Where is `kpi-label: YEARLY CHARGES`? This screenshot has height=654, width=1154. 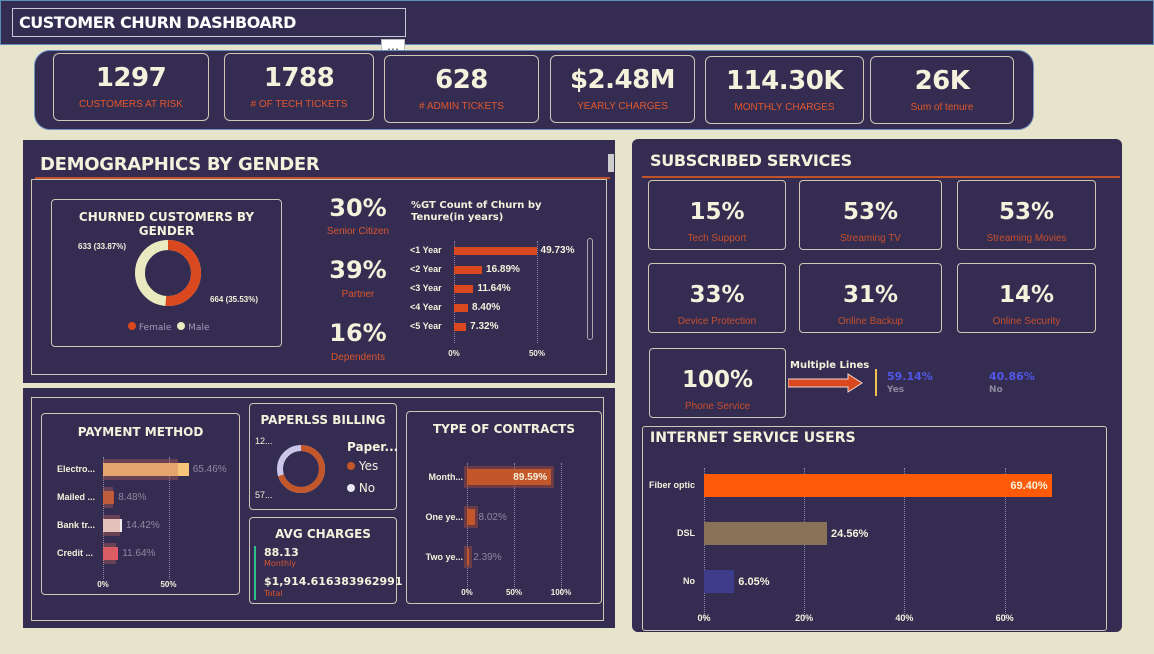 kpi-label: YEARLY CHARGES is located at coordinates (622, 106).